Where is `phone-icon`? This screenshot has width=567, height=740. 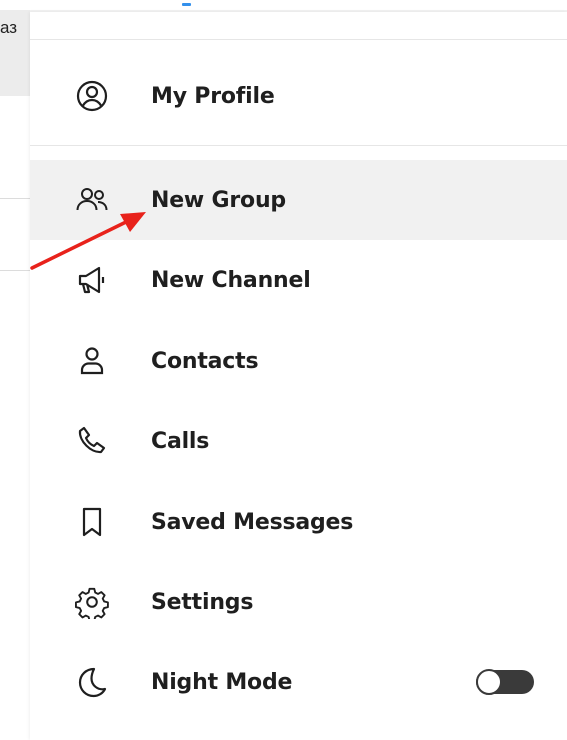 phone-icon is located at coordinates (92, 441).